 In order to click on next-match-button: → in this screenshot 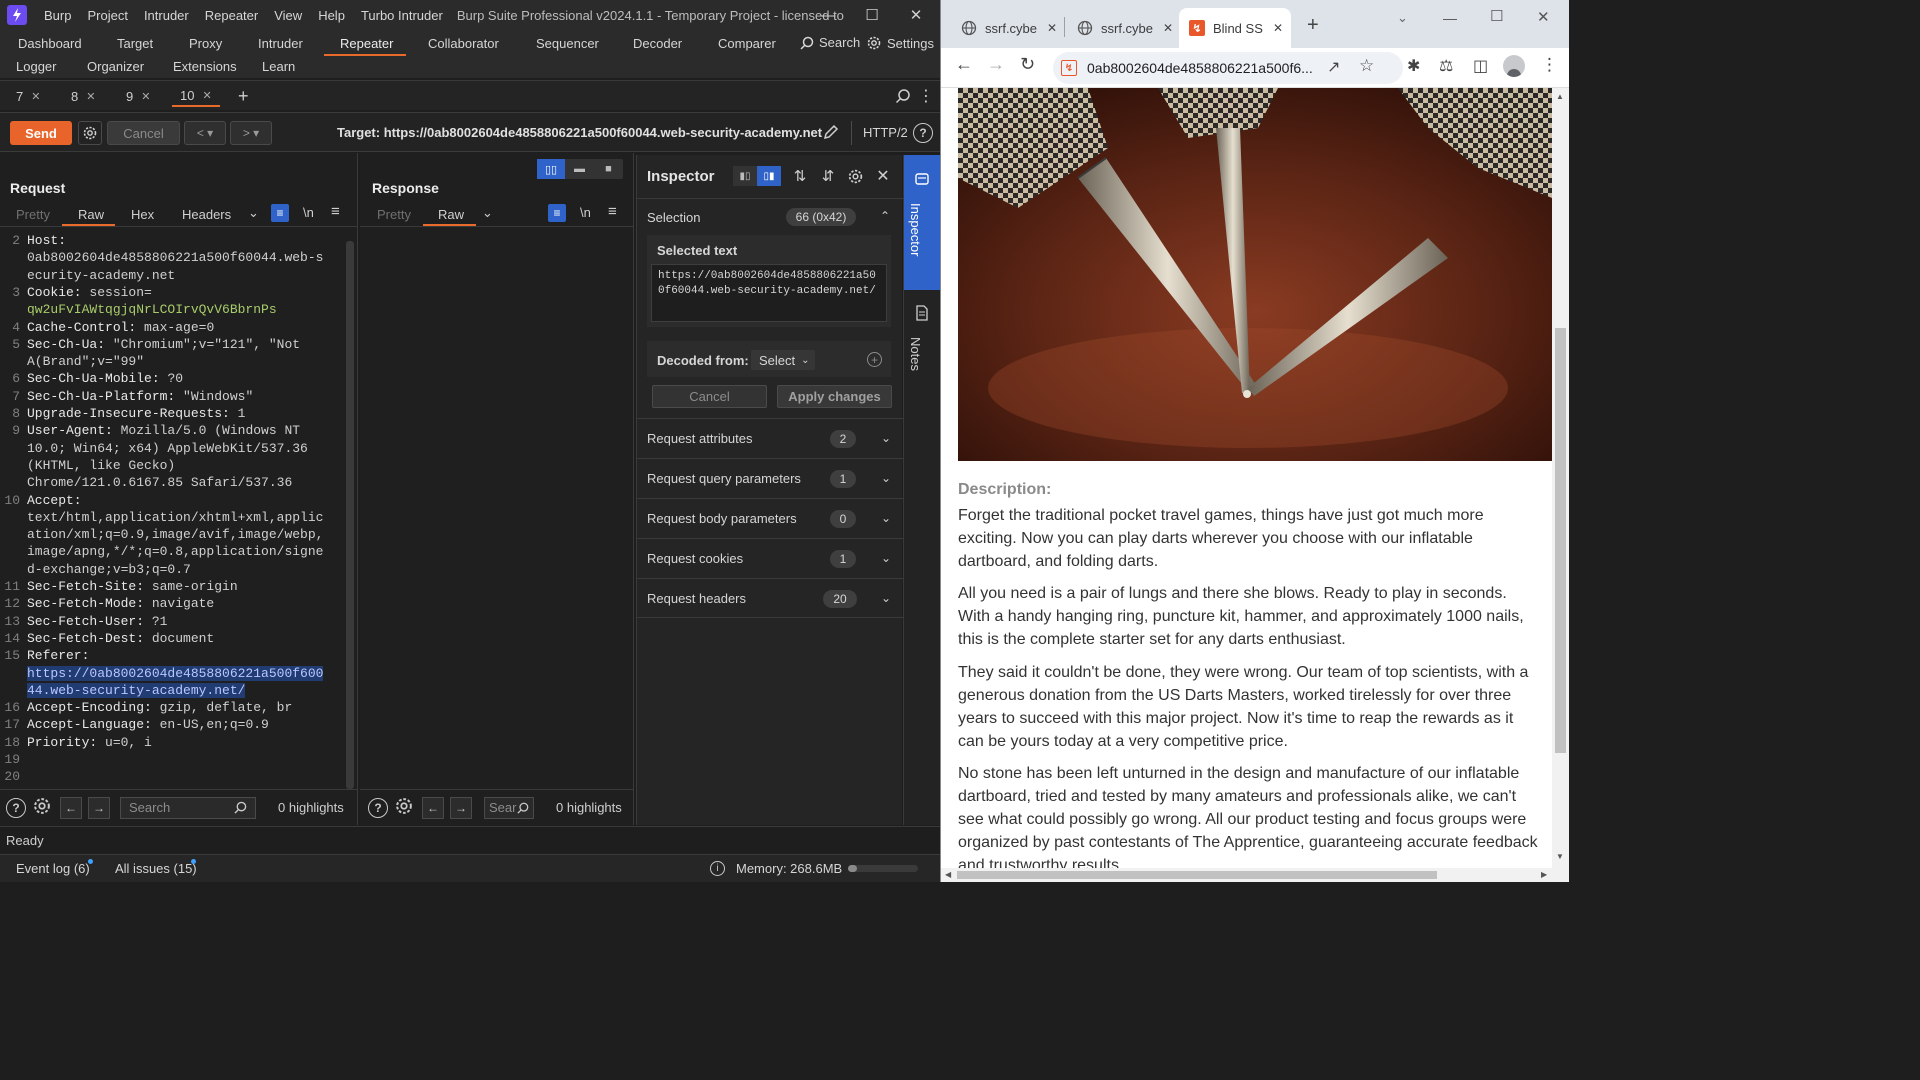, I will do `click(461, 807)`.